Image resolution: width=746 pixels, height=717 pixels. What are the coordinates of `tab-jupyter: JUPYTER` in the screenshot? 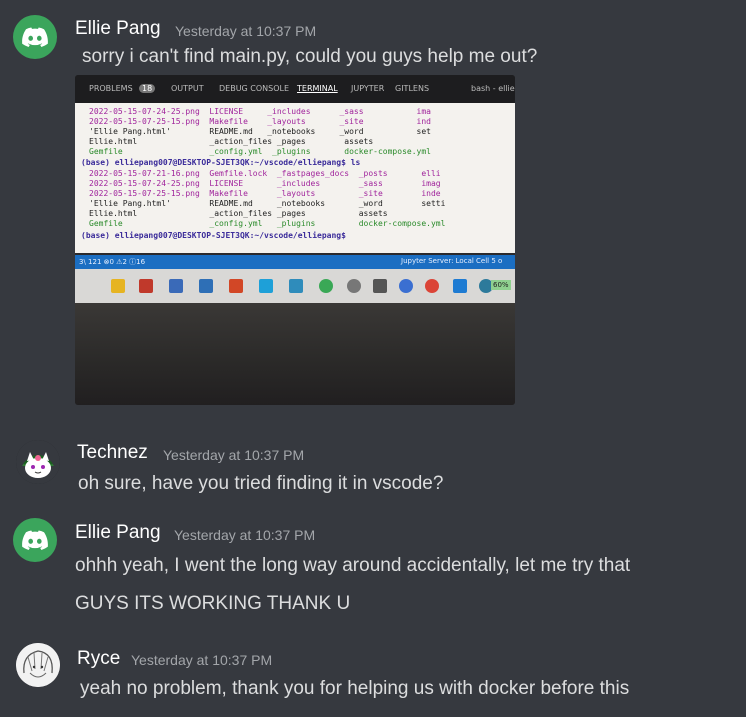 It's located at (368, 88).